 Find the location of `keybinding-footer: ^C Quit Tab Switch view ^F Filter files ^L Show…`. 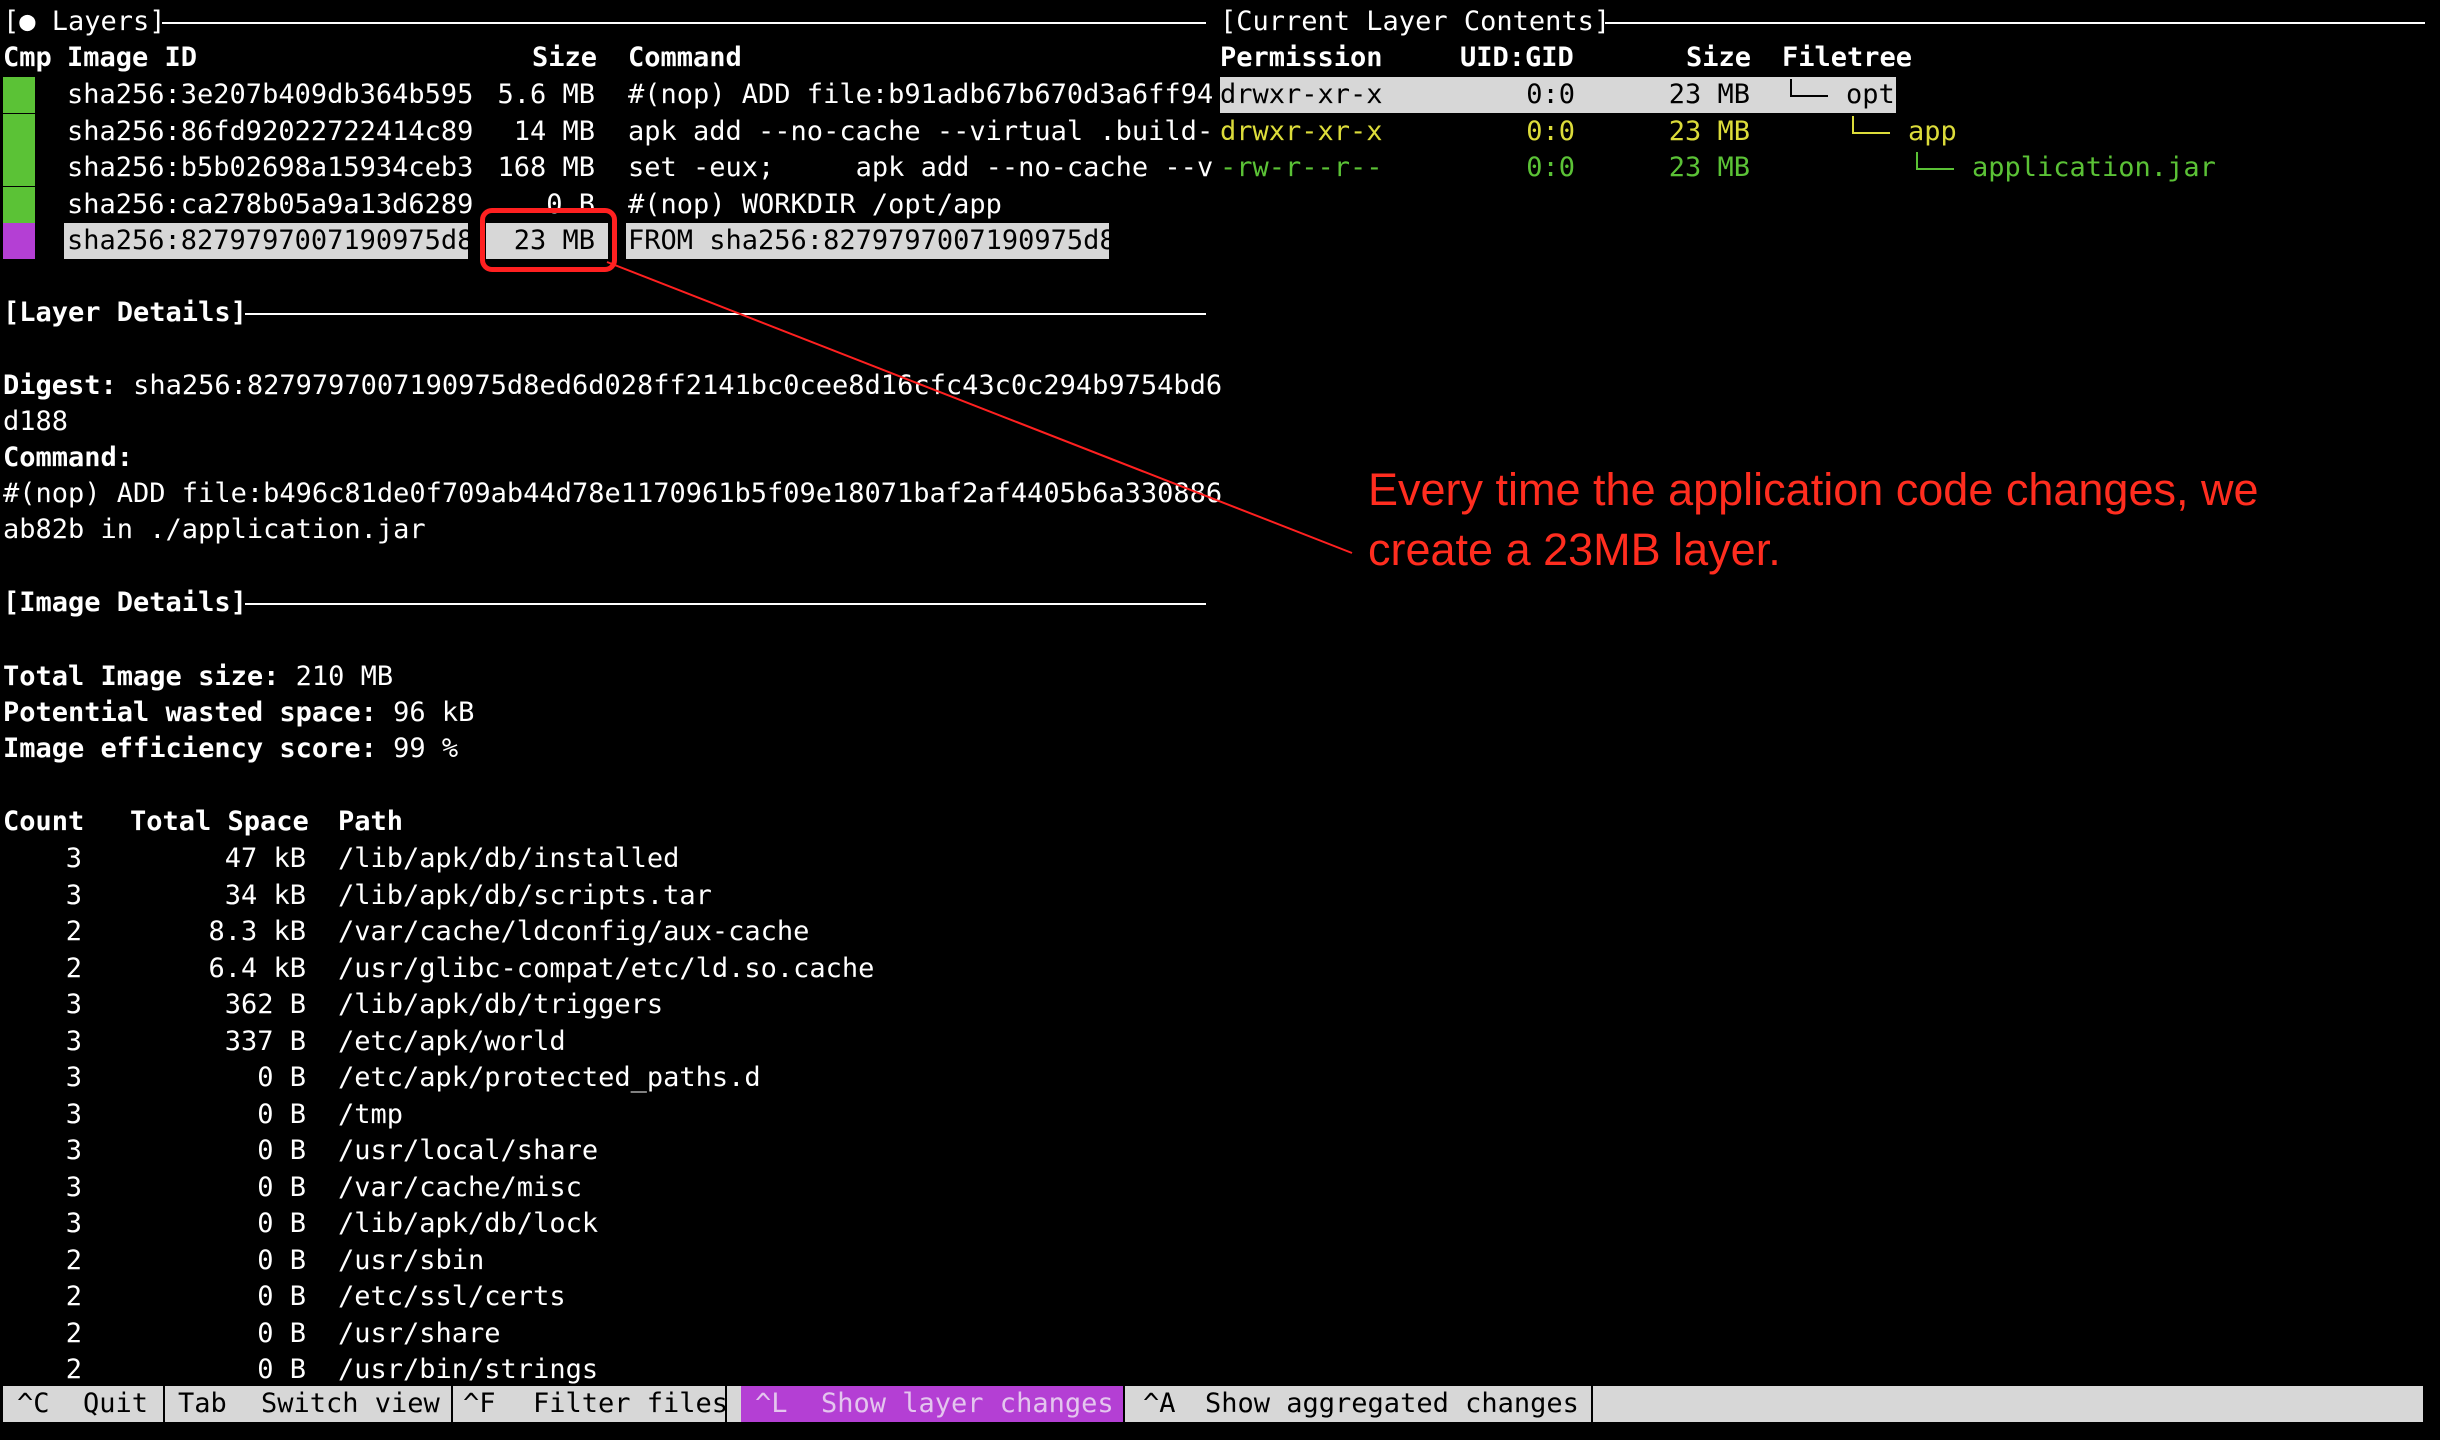

keybinding-footer: ^C Quit Tab Switch view ^F Filter files ^L Show… is located at coordinates (1213, 1404).